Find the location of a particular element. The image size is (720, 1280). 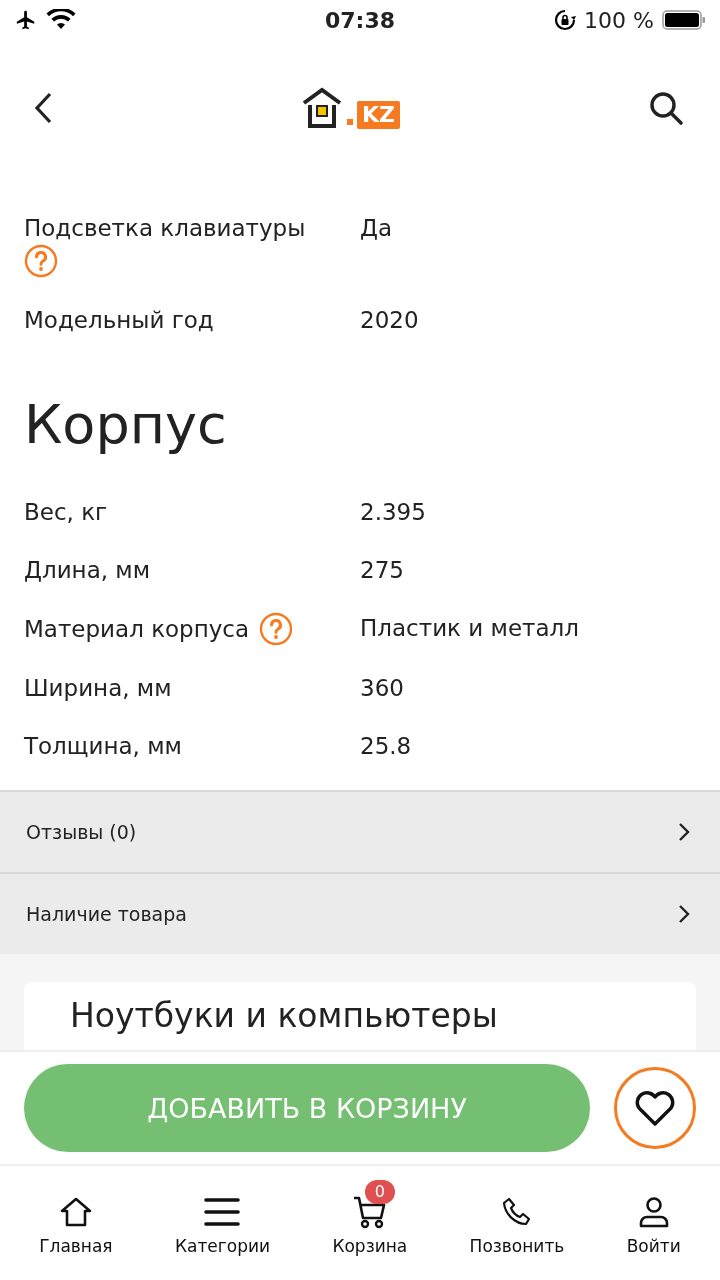

search-icon is located at coordinates (666, 108).